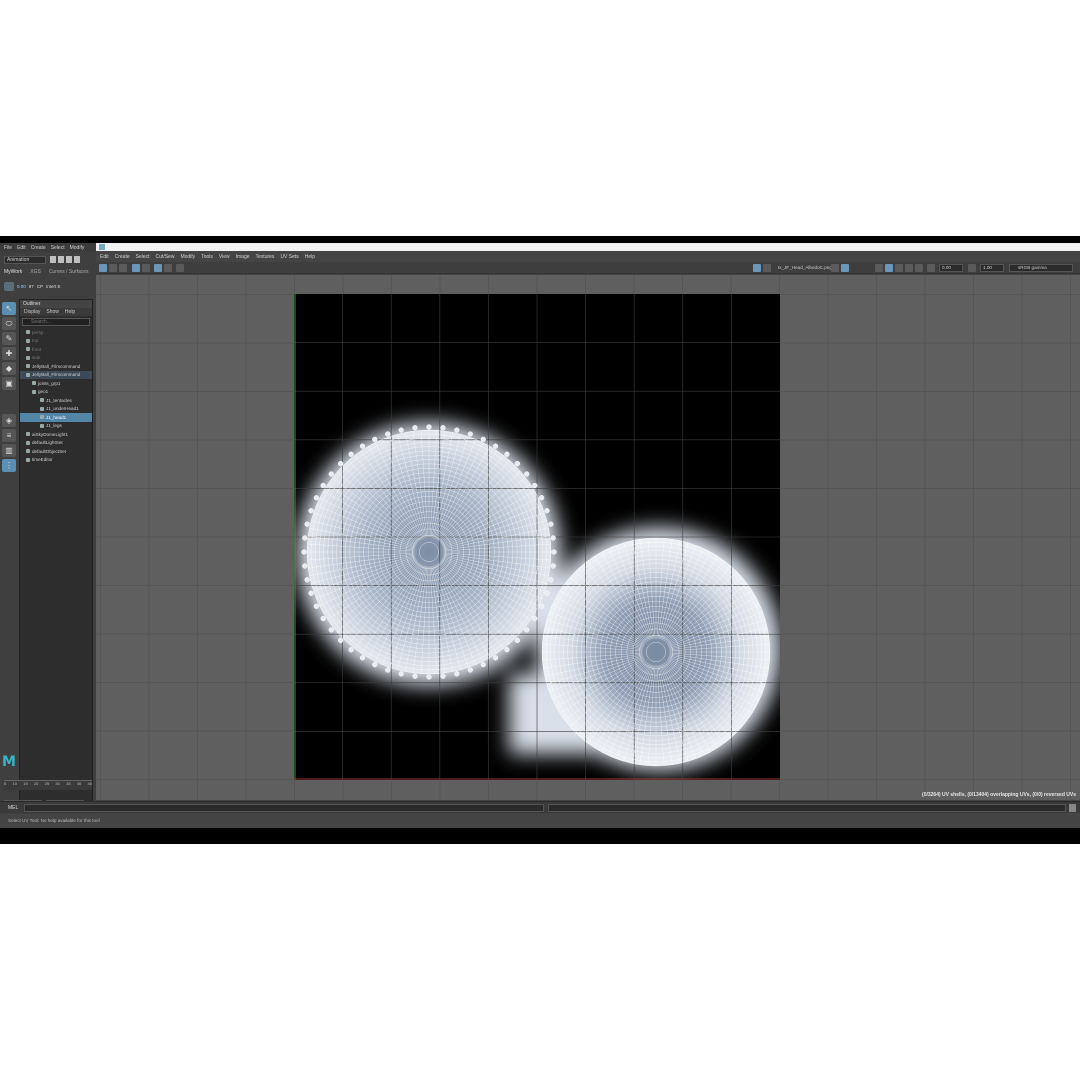  I want to click on outliner-item: J1_head1, so click(56, 417).